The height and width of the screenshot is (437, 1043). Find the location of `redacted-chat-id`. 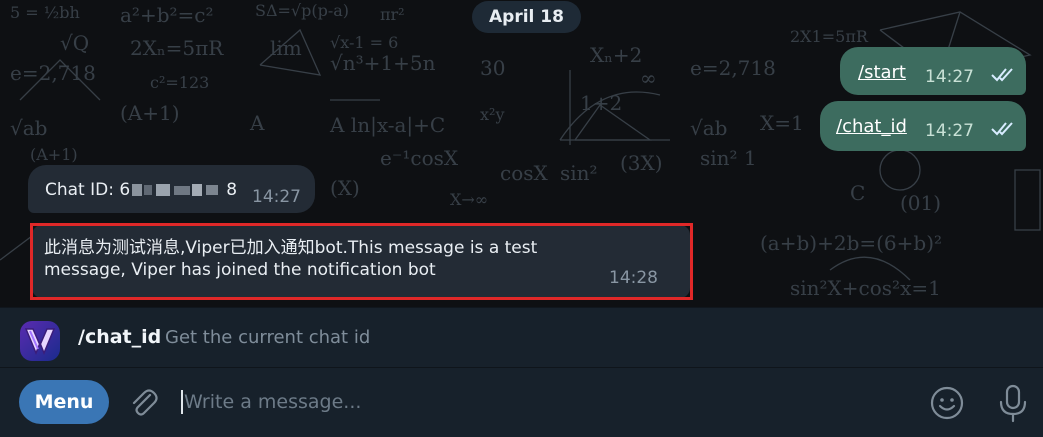

redacted-chat-id is located at coordinates (178, 190).